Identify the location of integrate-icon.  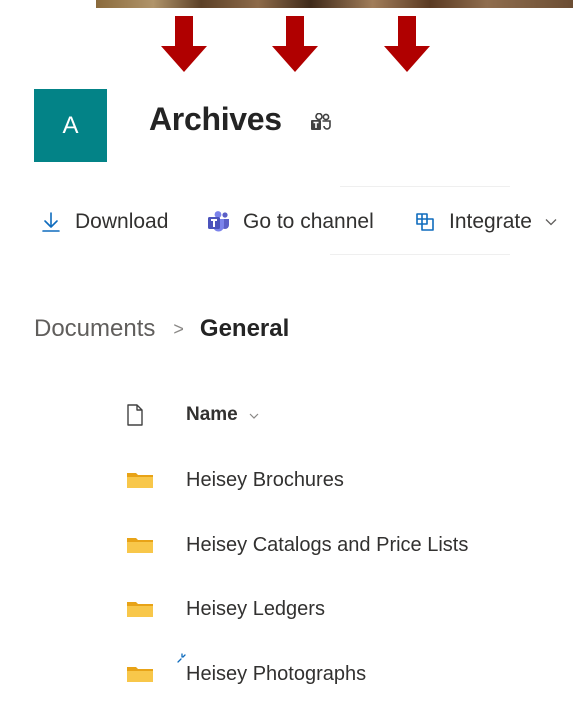
(425, 222).